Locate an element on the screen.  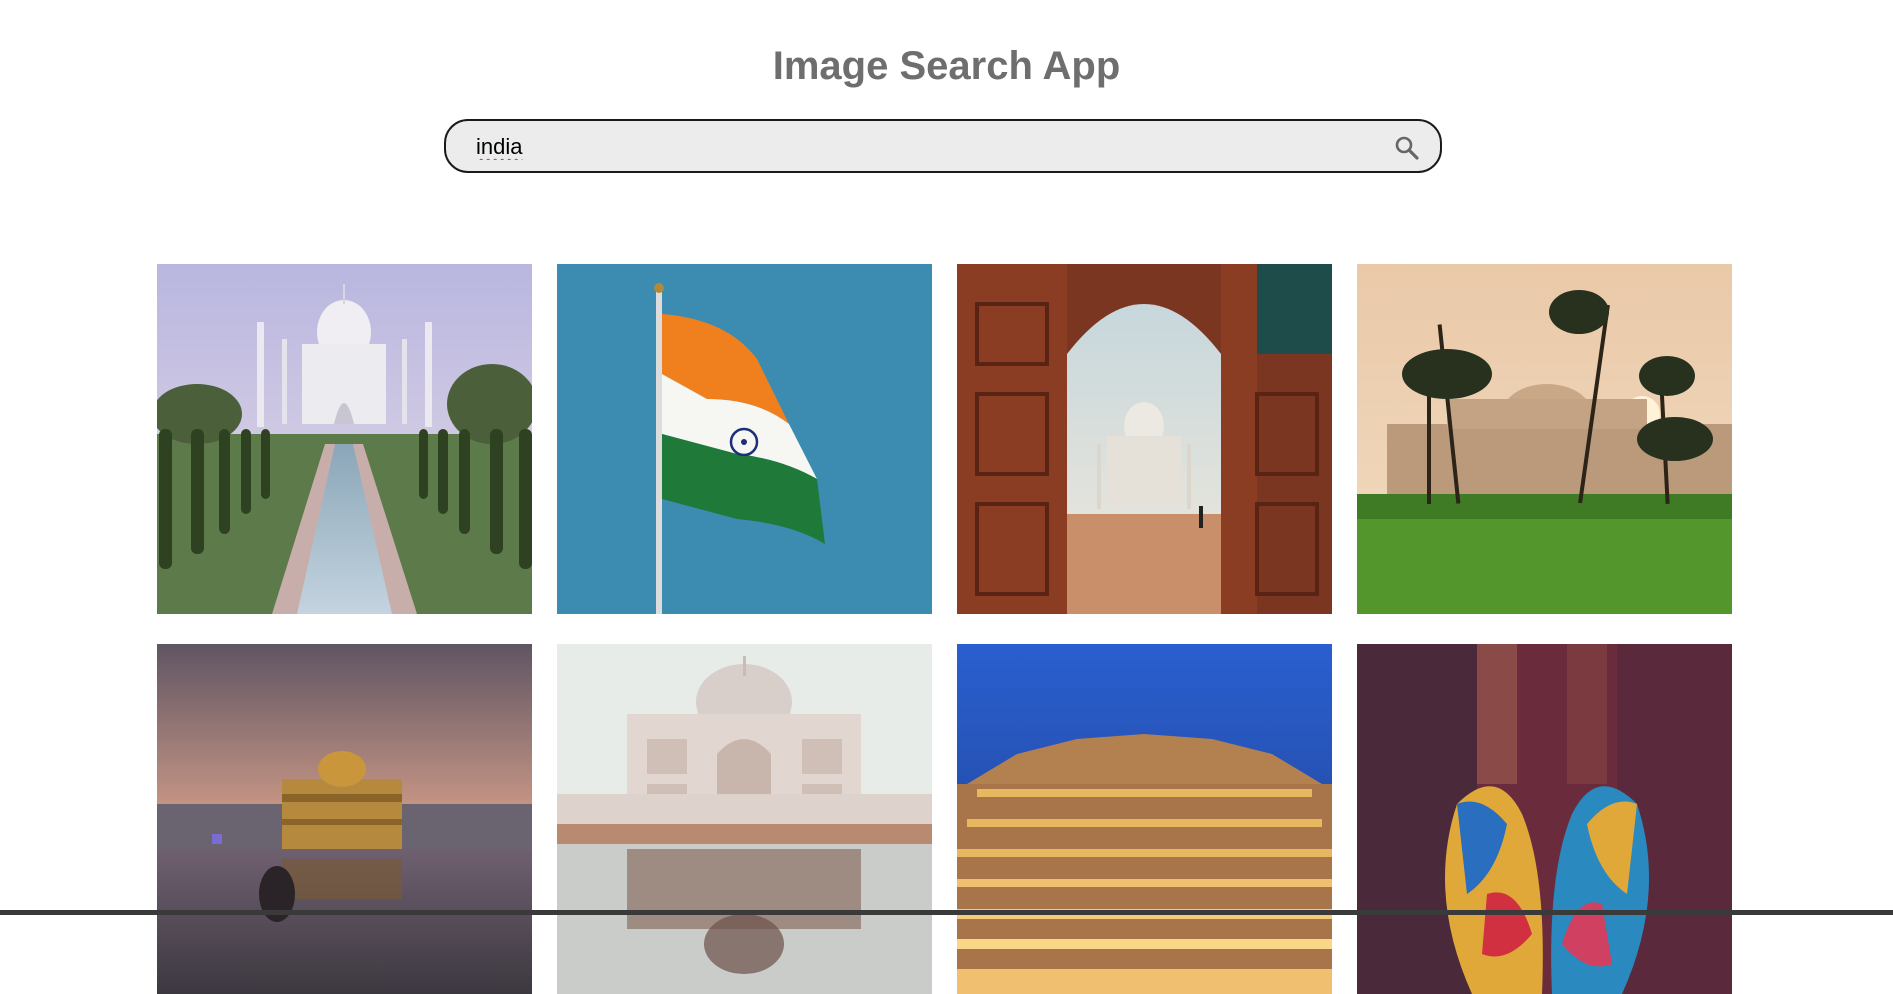
indian-flag-image is located at coordinates (744, 439).